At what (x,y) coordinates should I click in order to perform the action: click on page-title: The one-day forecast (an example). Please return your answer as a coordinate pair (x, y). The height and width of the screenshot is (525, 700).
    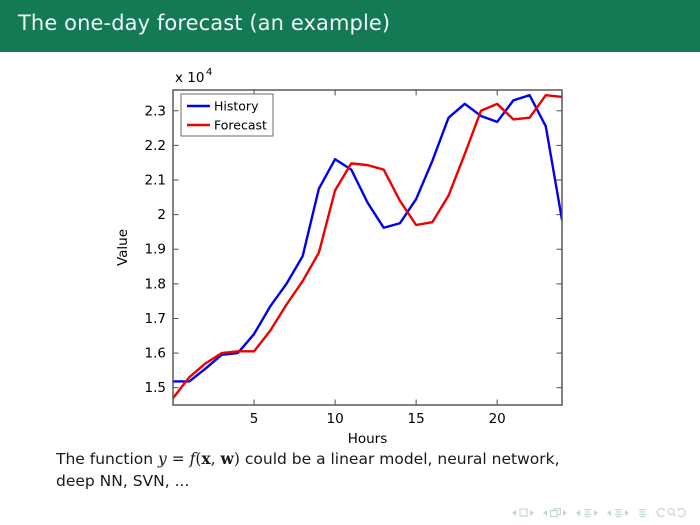
    Looking at the image, I should click on (204, 23).